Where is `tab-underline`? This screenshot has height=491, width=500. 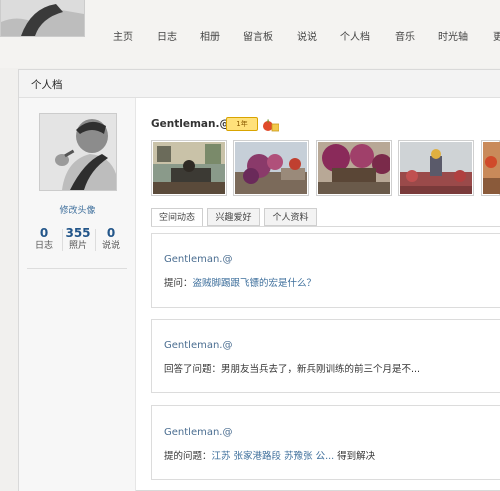
tab-underline is located at coordinates (325, 226).